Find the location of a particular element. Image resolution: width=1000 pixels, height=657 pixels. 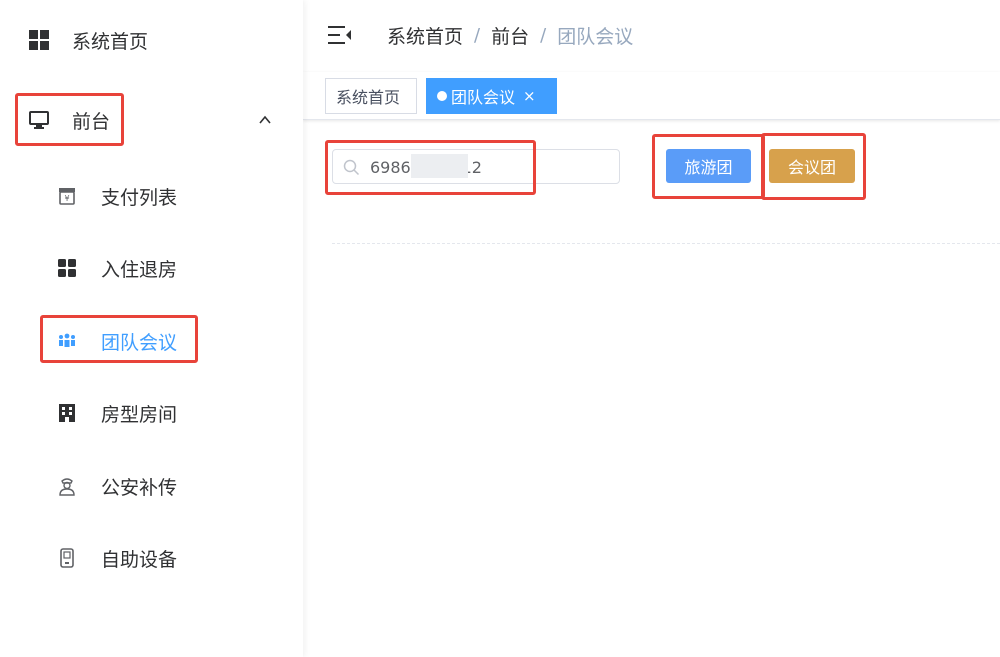

sidebar-item-team-meeting: 团队会议 is located at coordinates (151, 341).